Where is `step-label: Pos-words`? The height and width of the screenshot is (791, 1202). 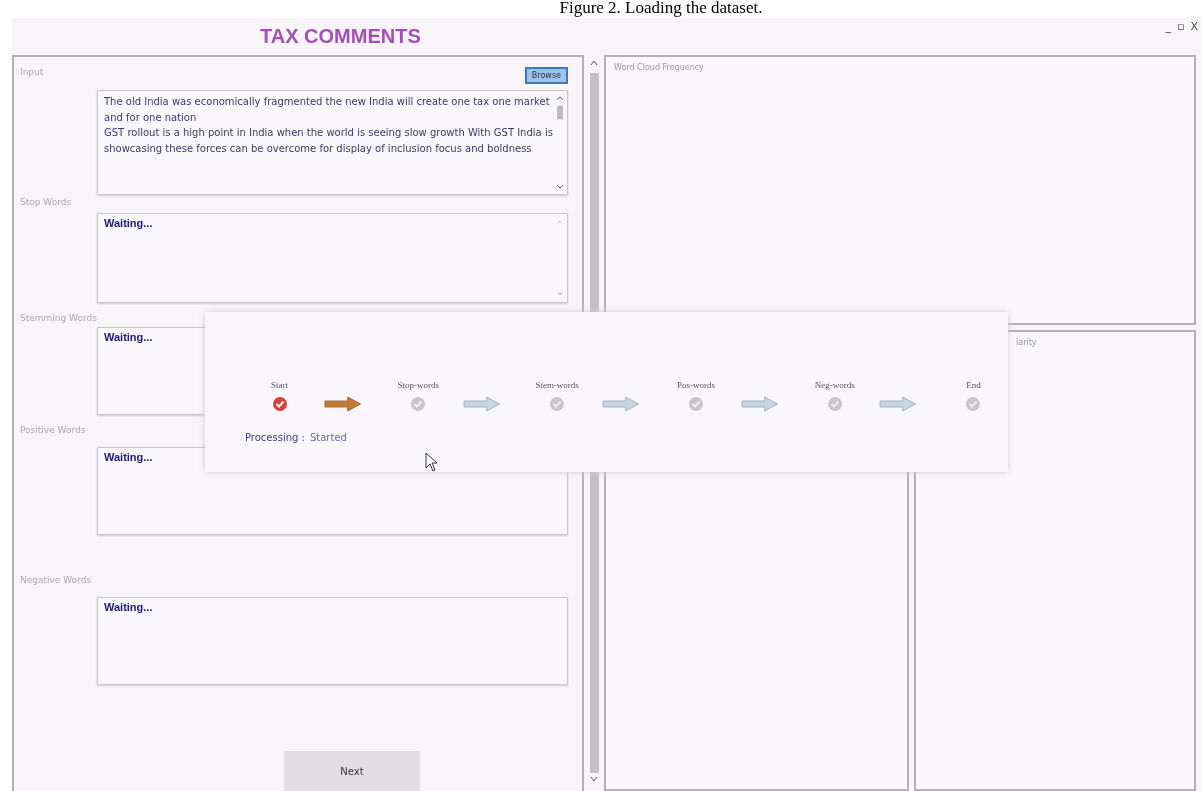 step-label: Pos-words is located at coordinates (695, 385).